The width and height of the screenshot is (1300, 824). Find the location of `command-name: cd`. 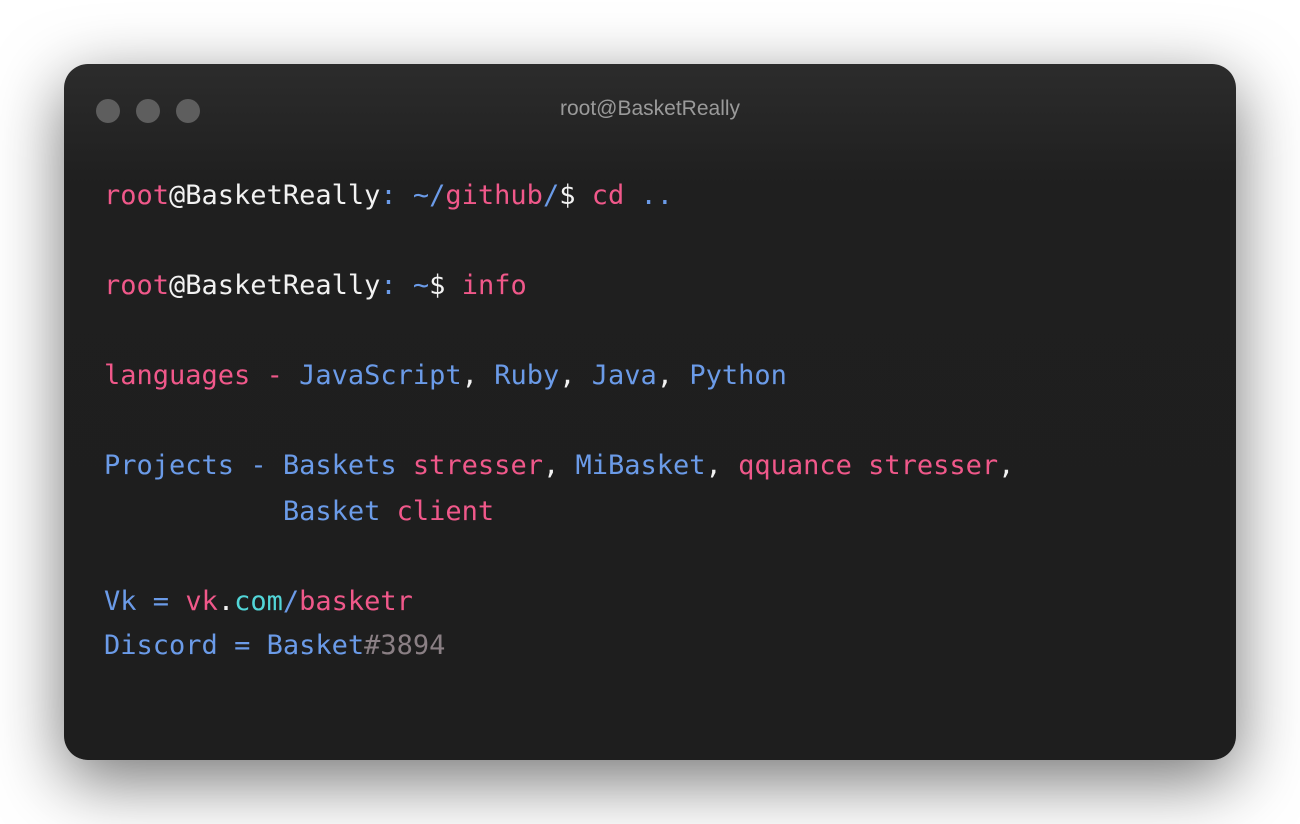

command-name: cd is located at coordinates (608, 195).